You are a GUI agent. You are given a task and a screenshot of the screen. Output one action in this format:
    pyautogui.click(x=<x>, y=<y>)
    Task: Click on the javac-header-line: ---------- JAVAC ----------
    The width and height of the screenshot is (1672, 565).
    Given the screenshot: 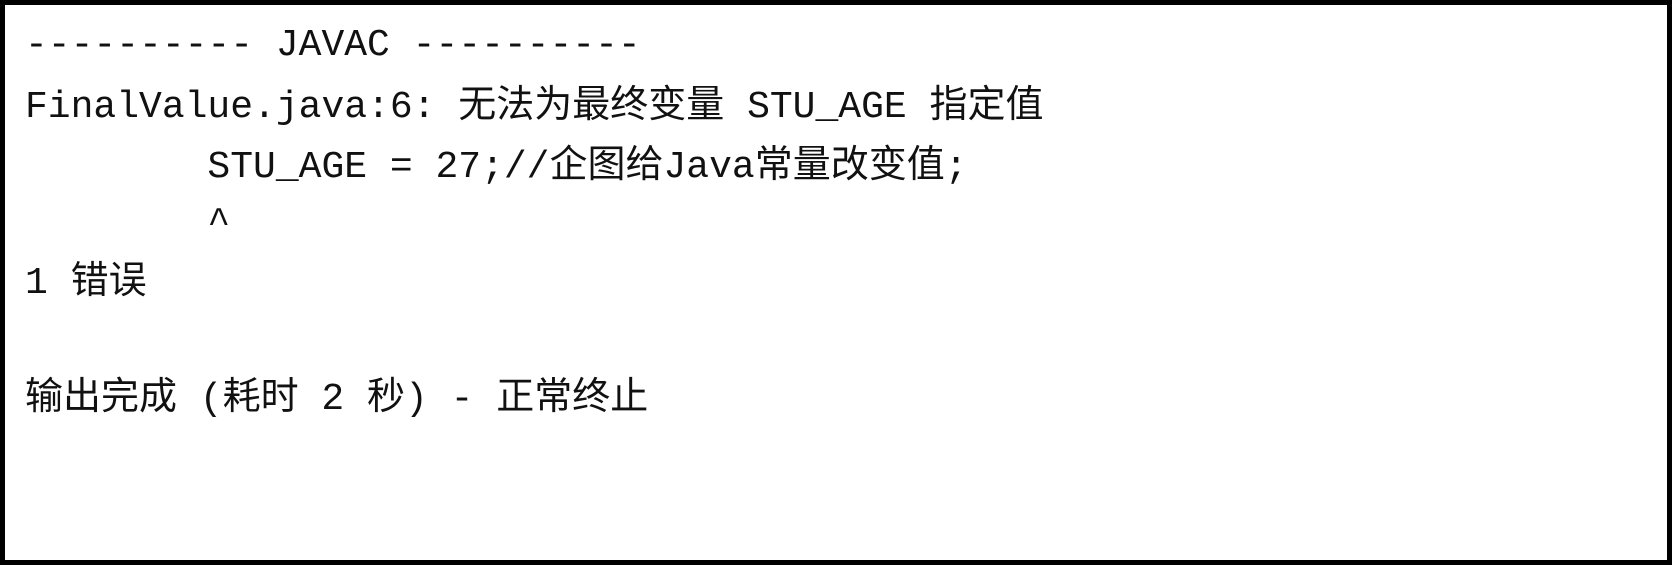 What is the action you would take?
    pyautogui.click(x=333, y=45)
    